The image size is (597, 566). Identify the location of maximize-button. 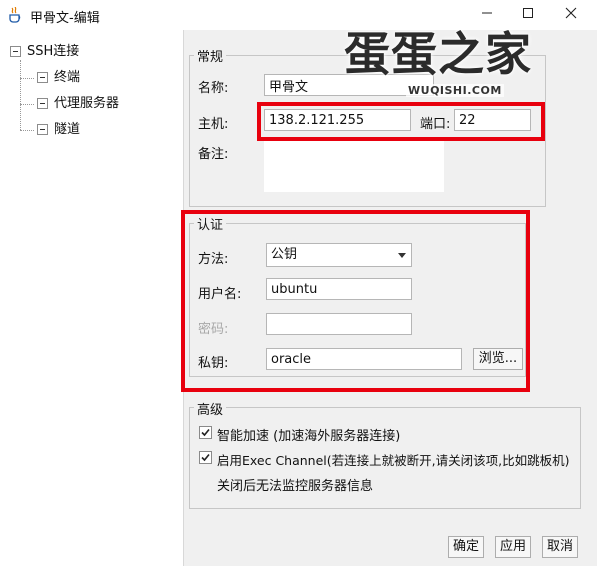
(528, 15).